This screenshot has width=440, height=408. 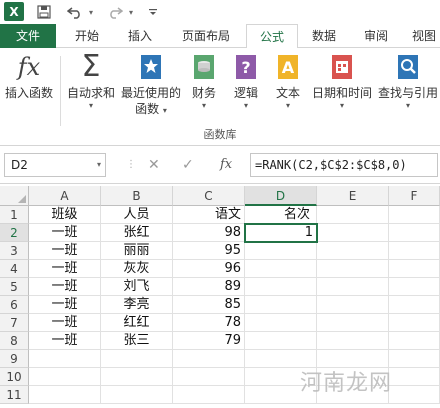 What do you see at coordinates (14, 395) in the screenshot?
I see `row-header: 11` at bounding box center [14, 395].